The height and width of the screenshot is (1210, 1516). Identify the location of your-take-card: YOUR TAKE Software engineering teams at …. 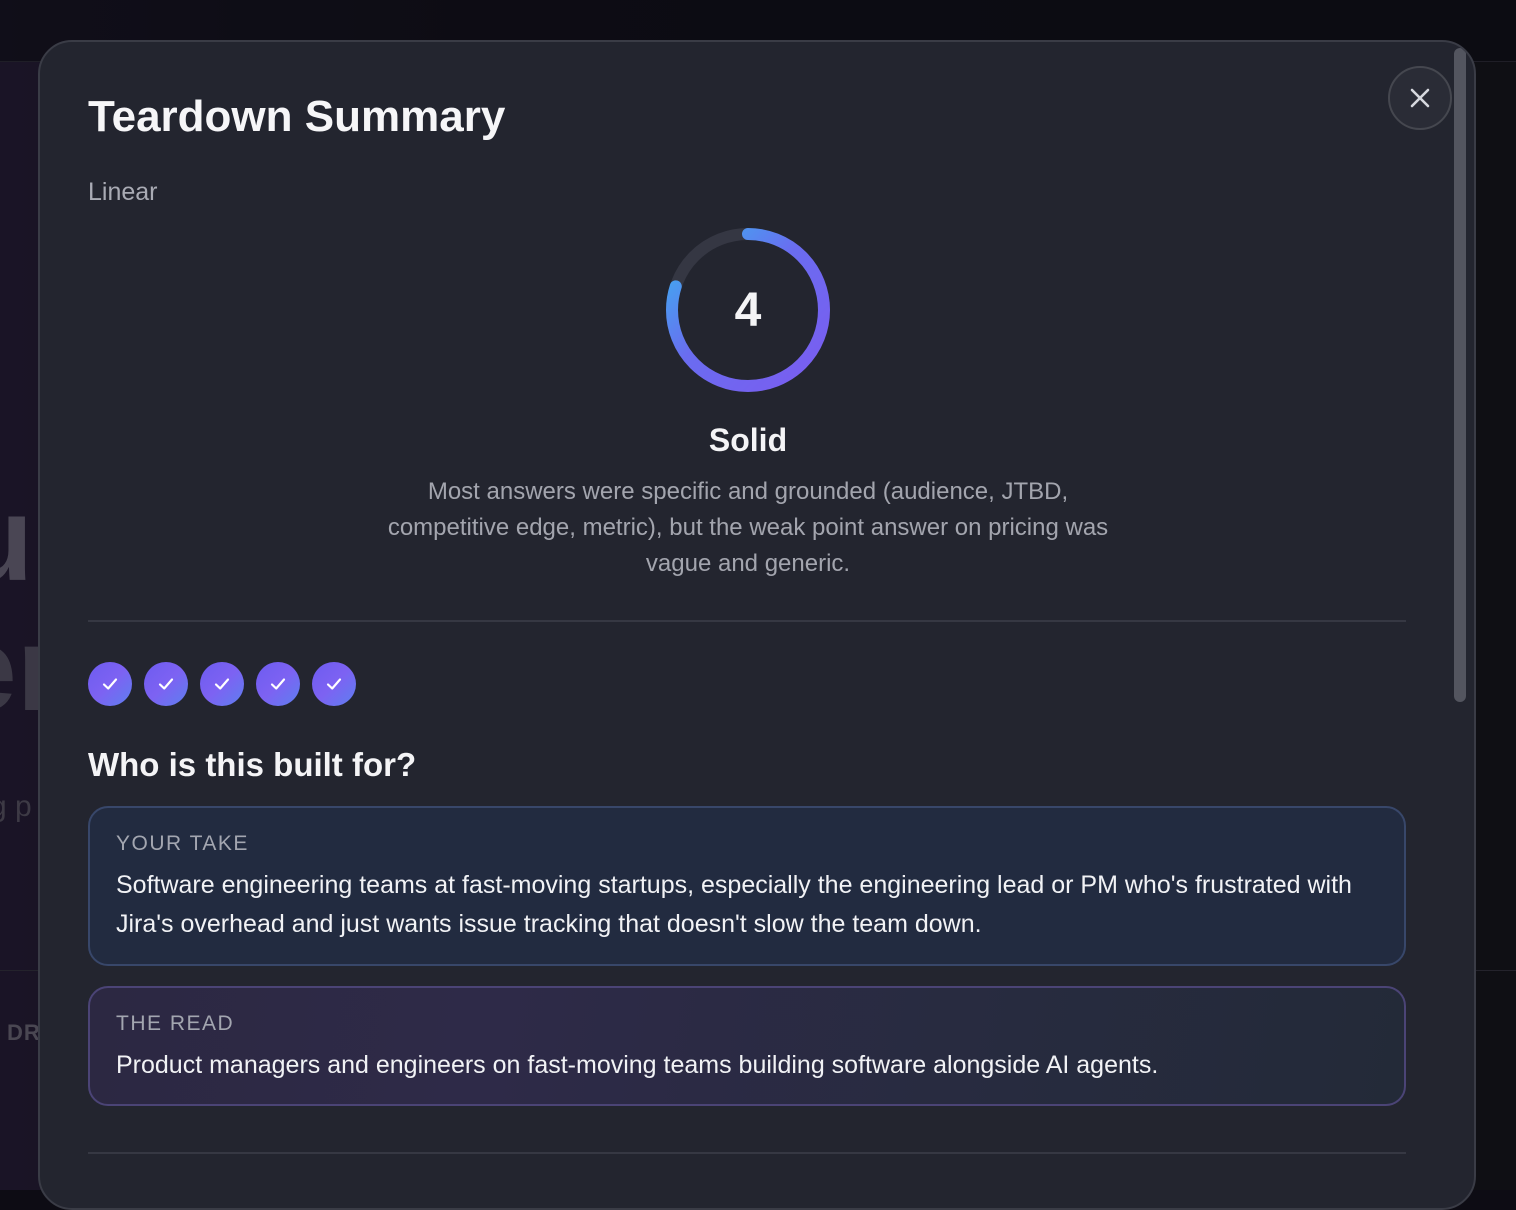
(747, 886).